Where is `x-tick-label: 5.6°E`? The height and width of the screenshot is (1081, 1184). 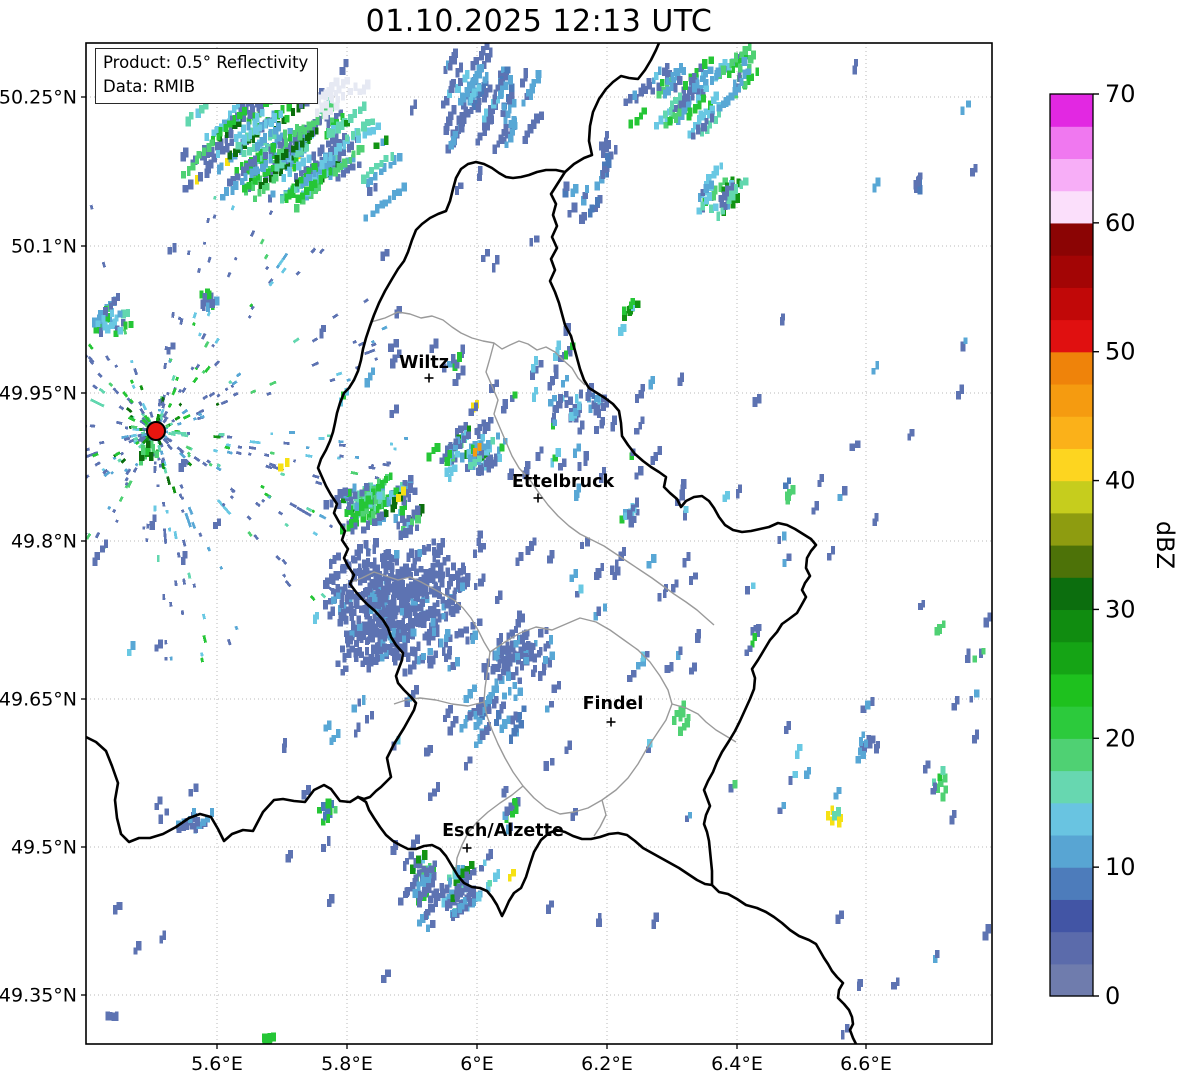
x-tick-label: 5.6°E is located at coordinates (217, 1064).